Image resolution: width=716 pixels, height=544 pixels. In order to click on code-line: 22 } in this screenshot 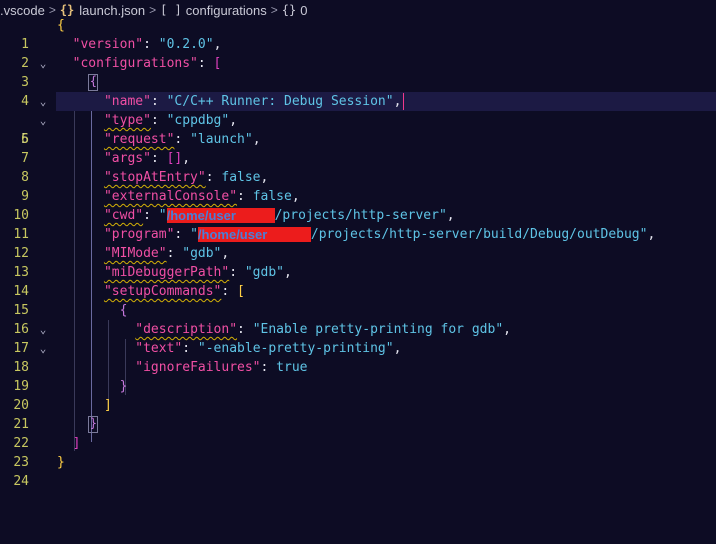, I will do `click(358, 433)`.